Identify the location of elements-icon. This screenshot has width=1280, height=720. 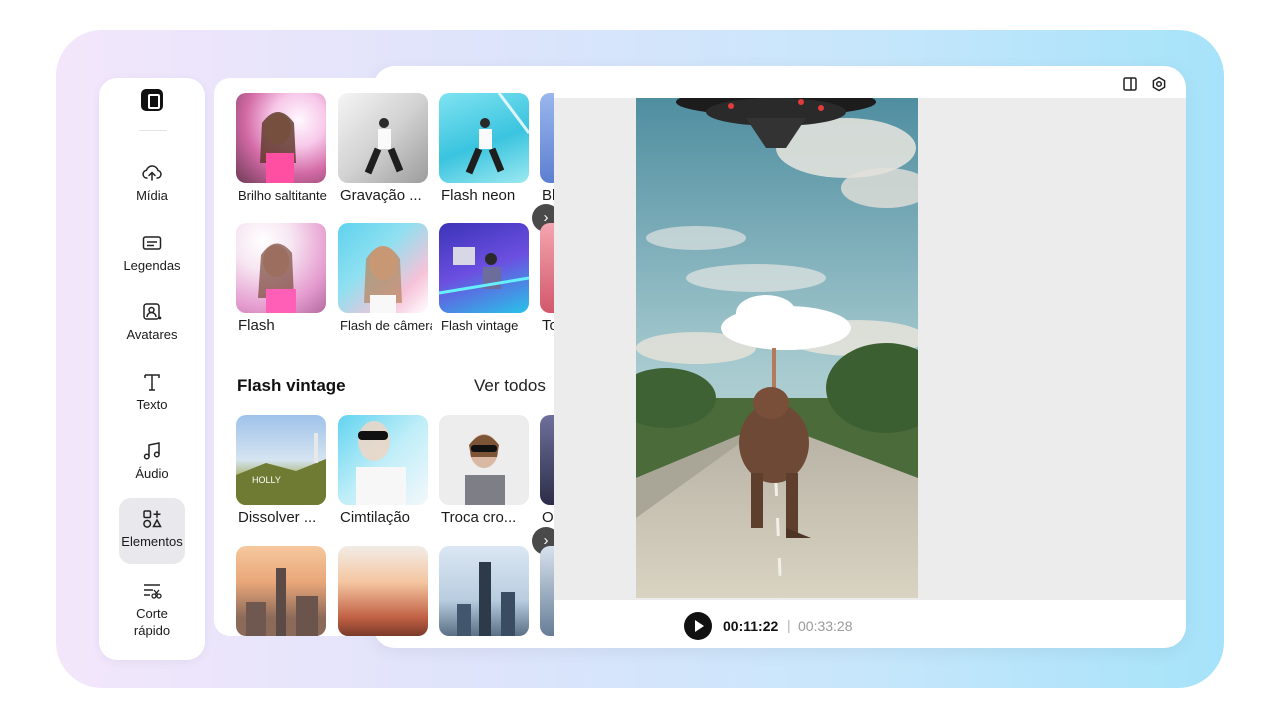
(152, 519).